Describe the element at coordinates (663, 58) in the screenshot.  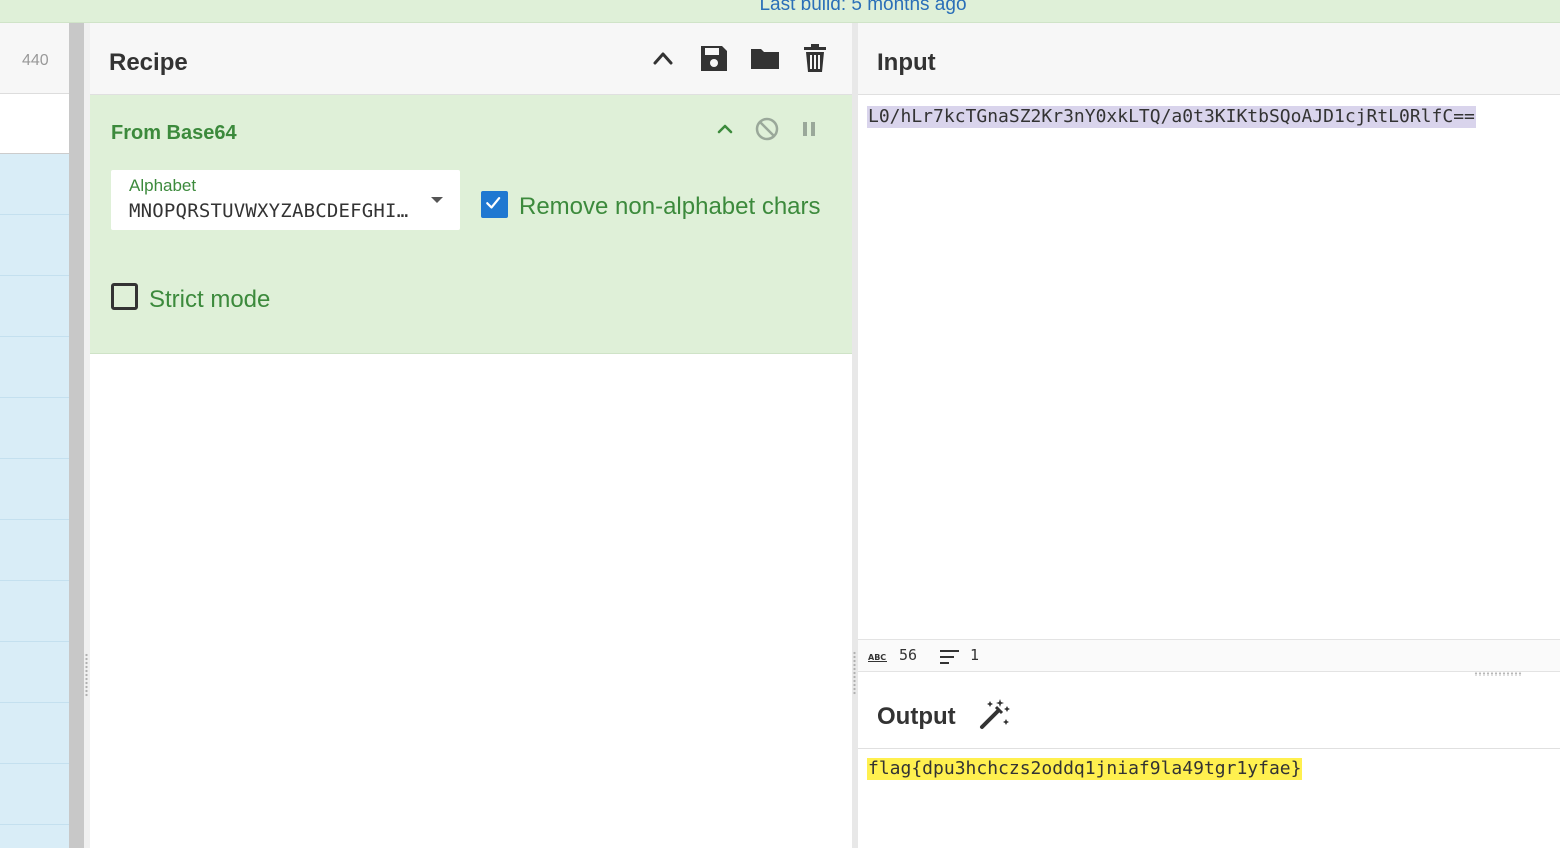
I see `chevron-up-icon` at that location.